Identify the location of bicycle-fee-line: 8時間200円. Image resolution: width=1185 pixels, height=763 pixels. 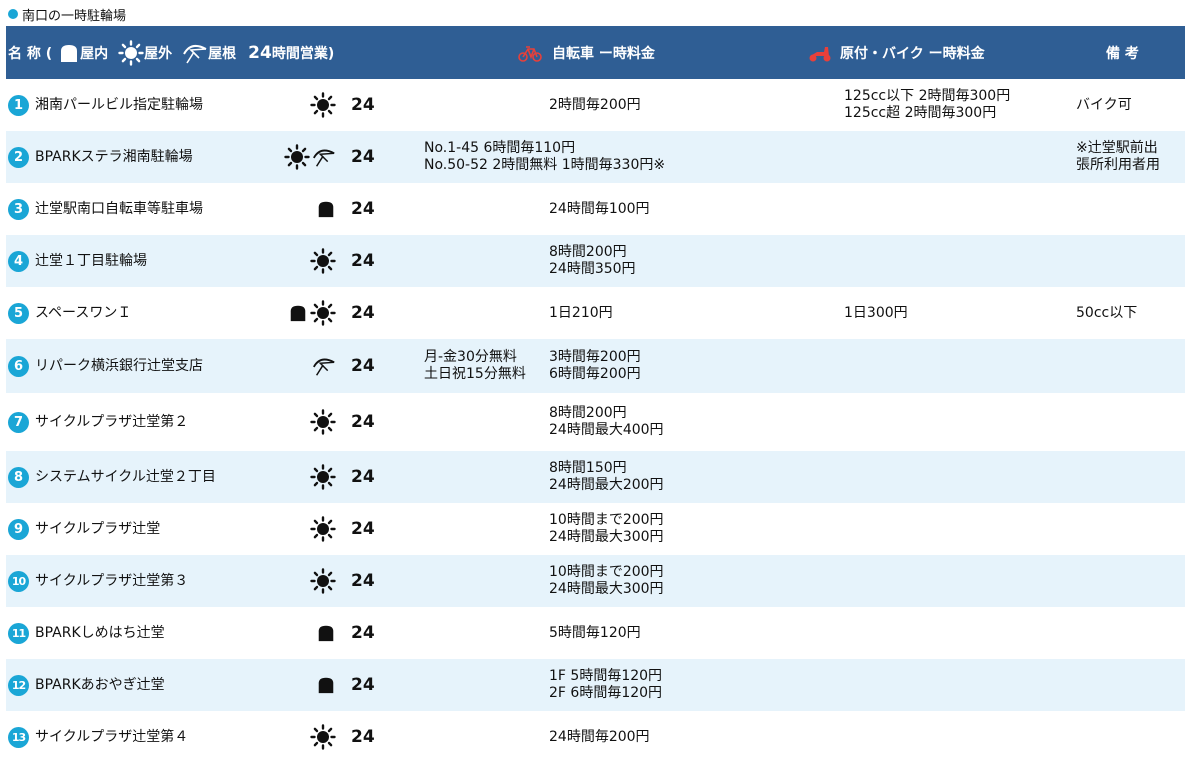
(588, 252).